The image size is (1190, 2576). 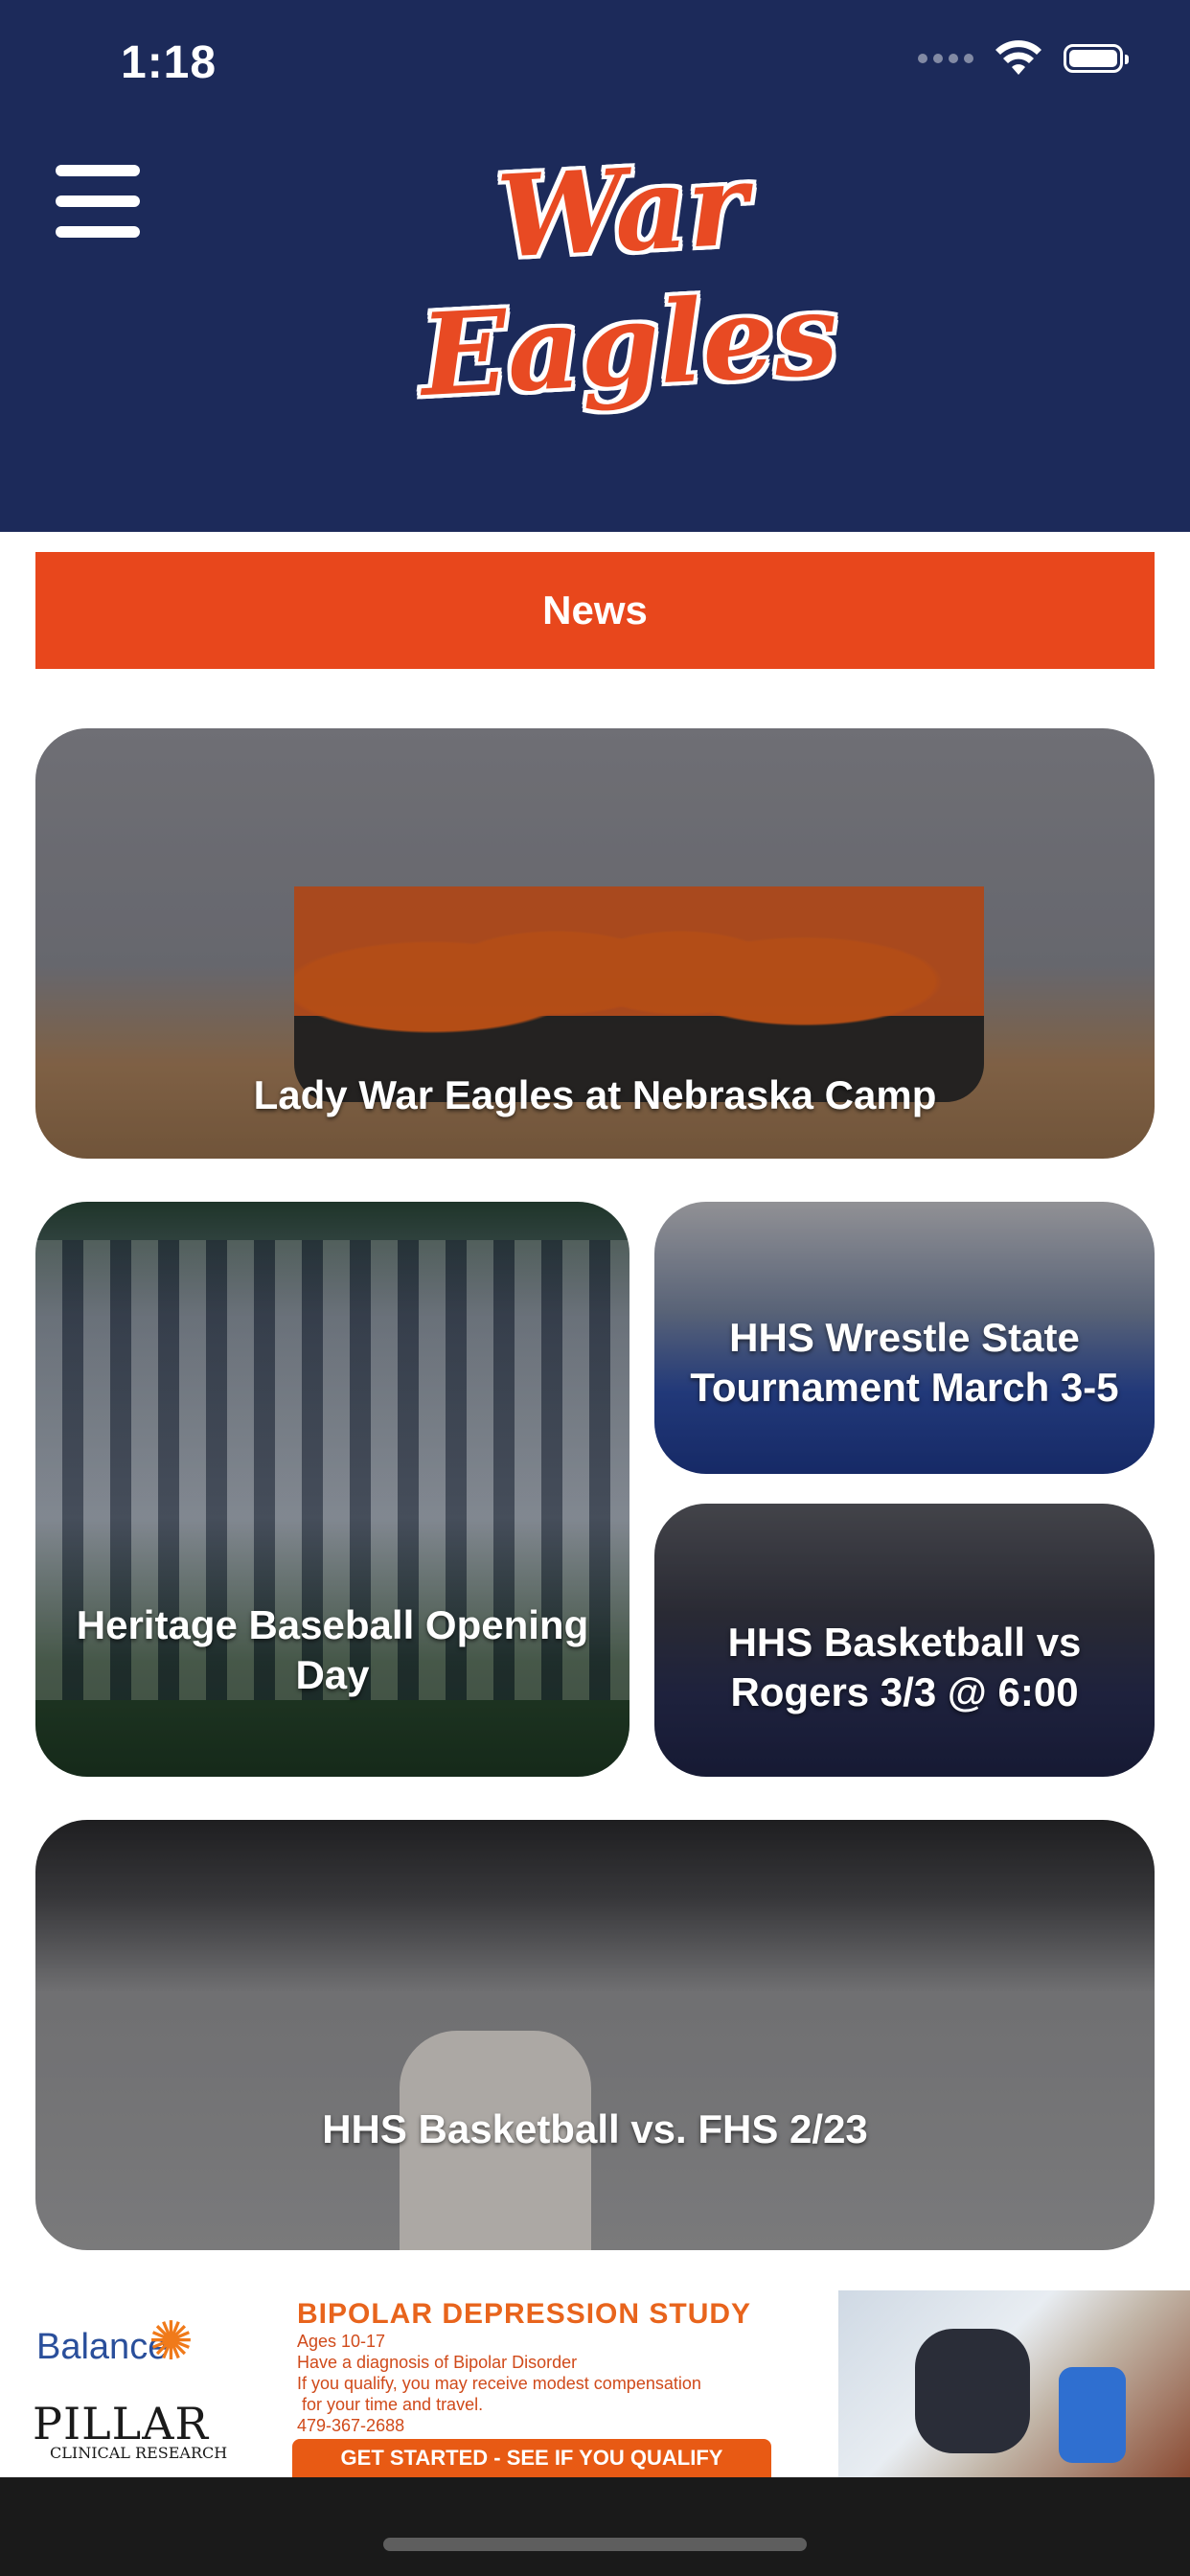 What do you see at coordinates (332, 1489) in the screenshot?
I see `news-card-baseball: Heritage Baseball Opening Day` at bounding box center [332, 1489].